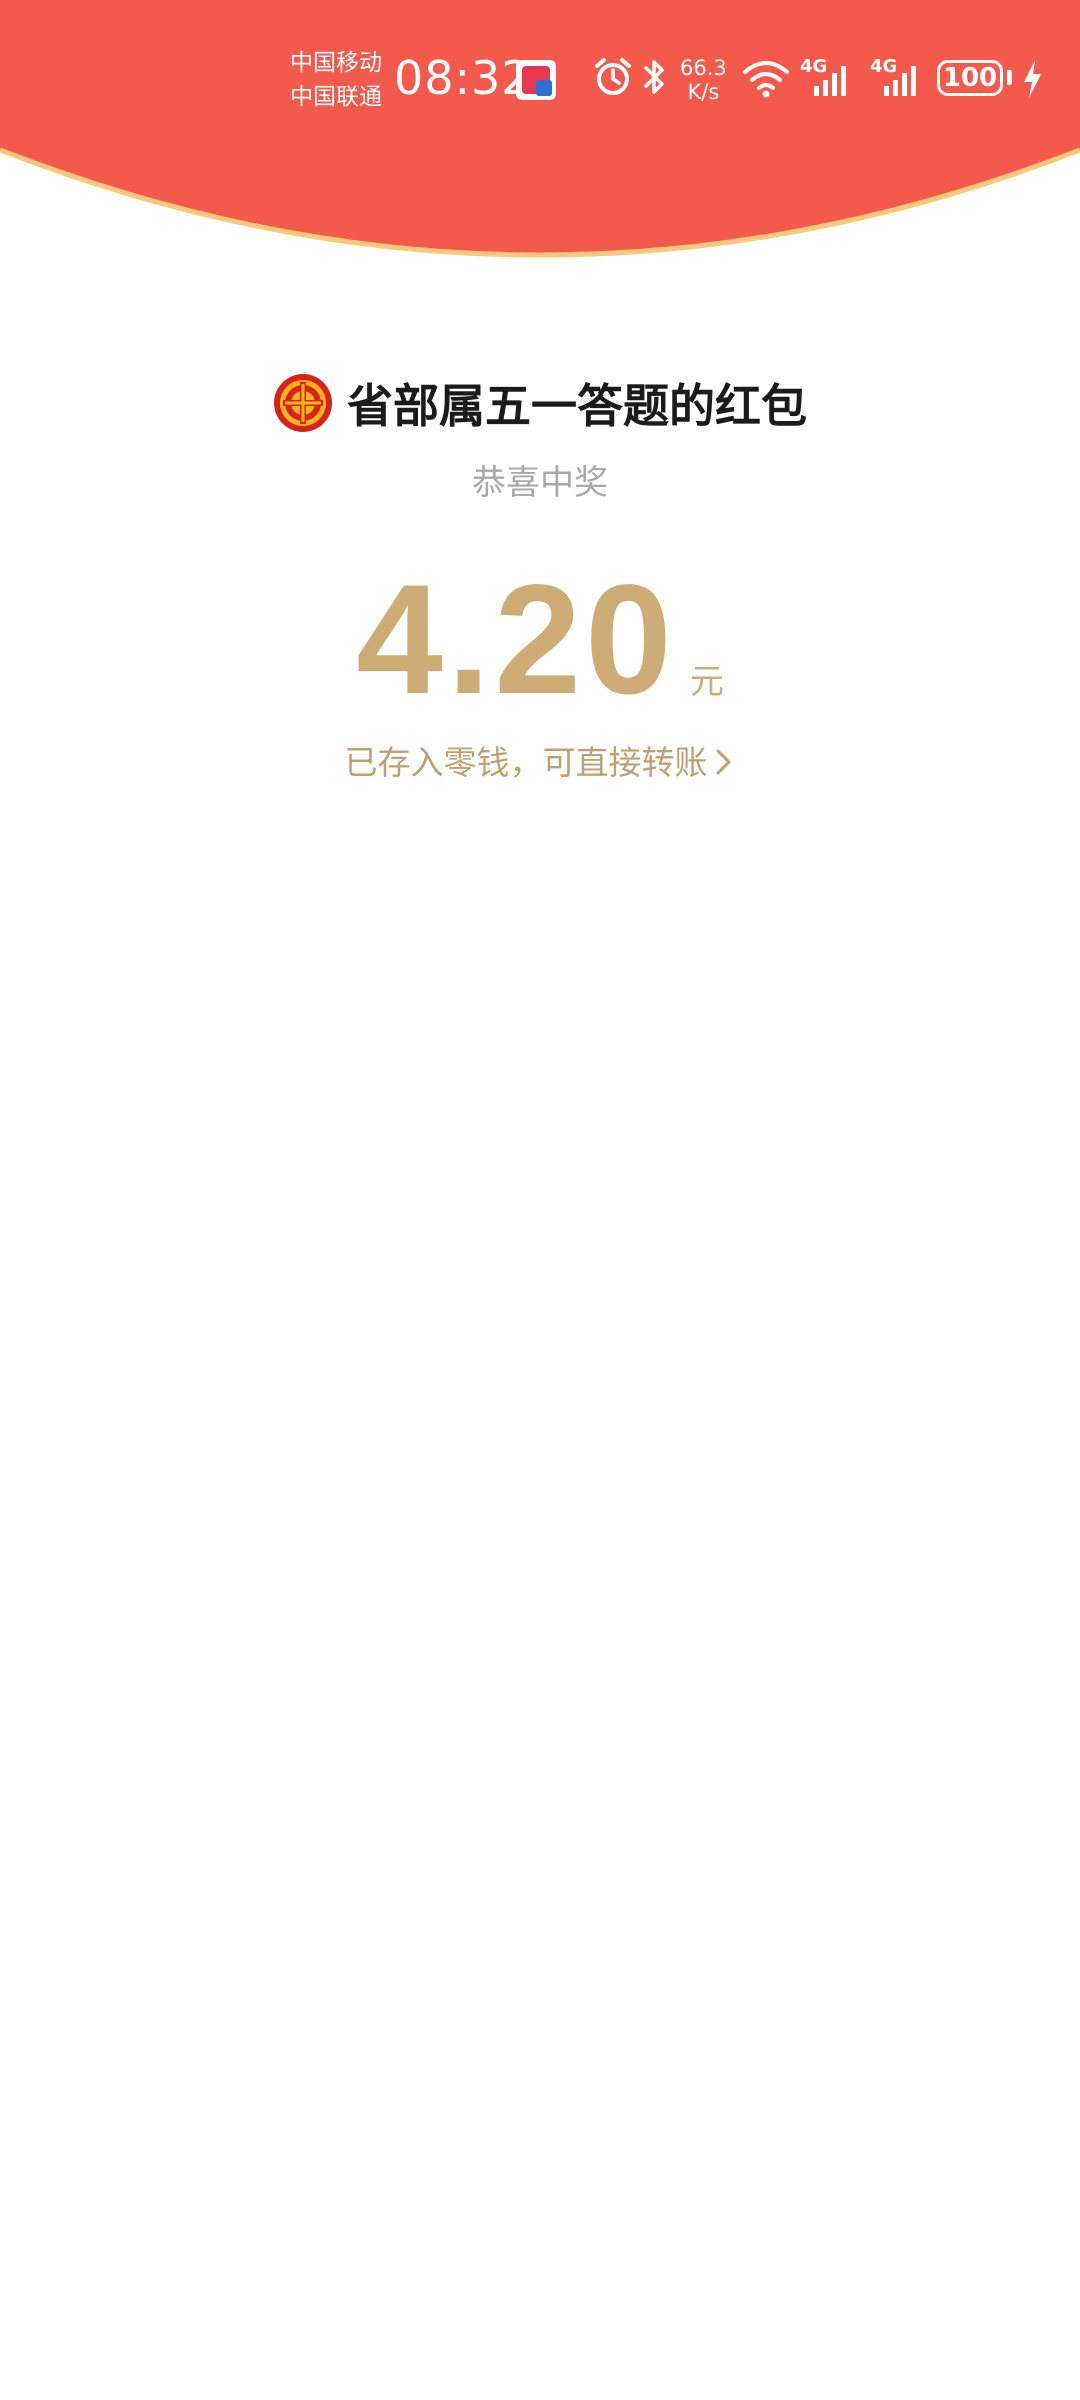  I want to click on charging-icon, so click(1032, 79).